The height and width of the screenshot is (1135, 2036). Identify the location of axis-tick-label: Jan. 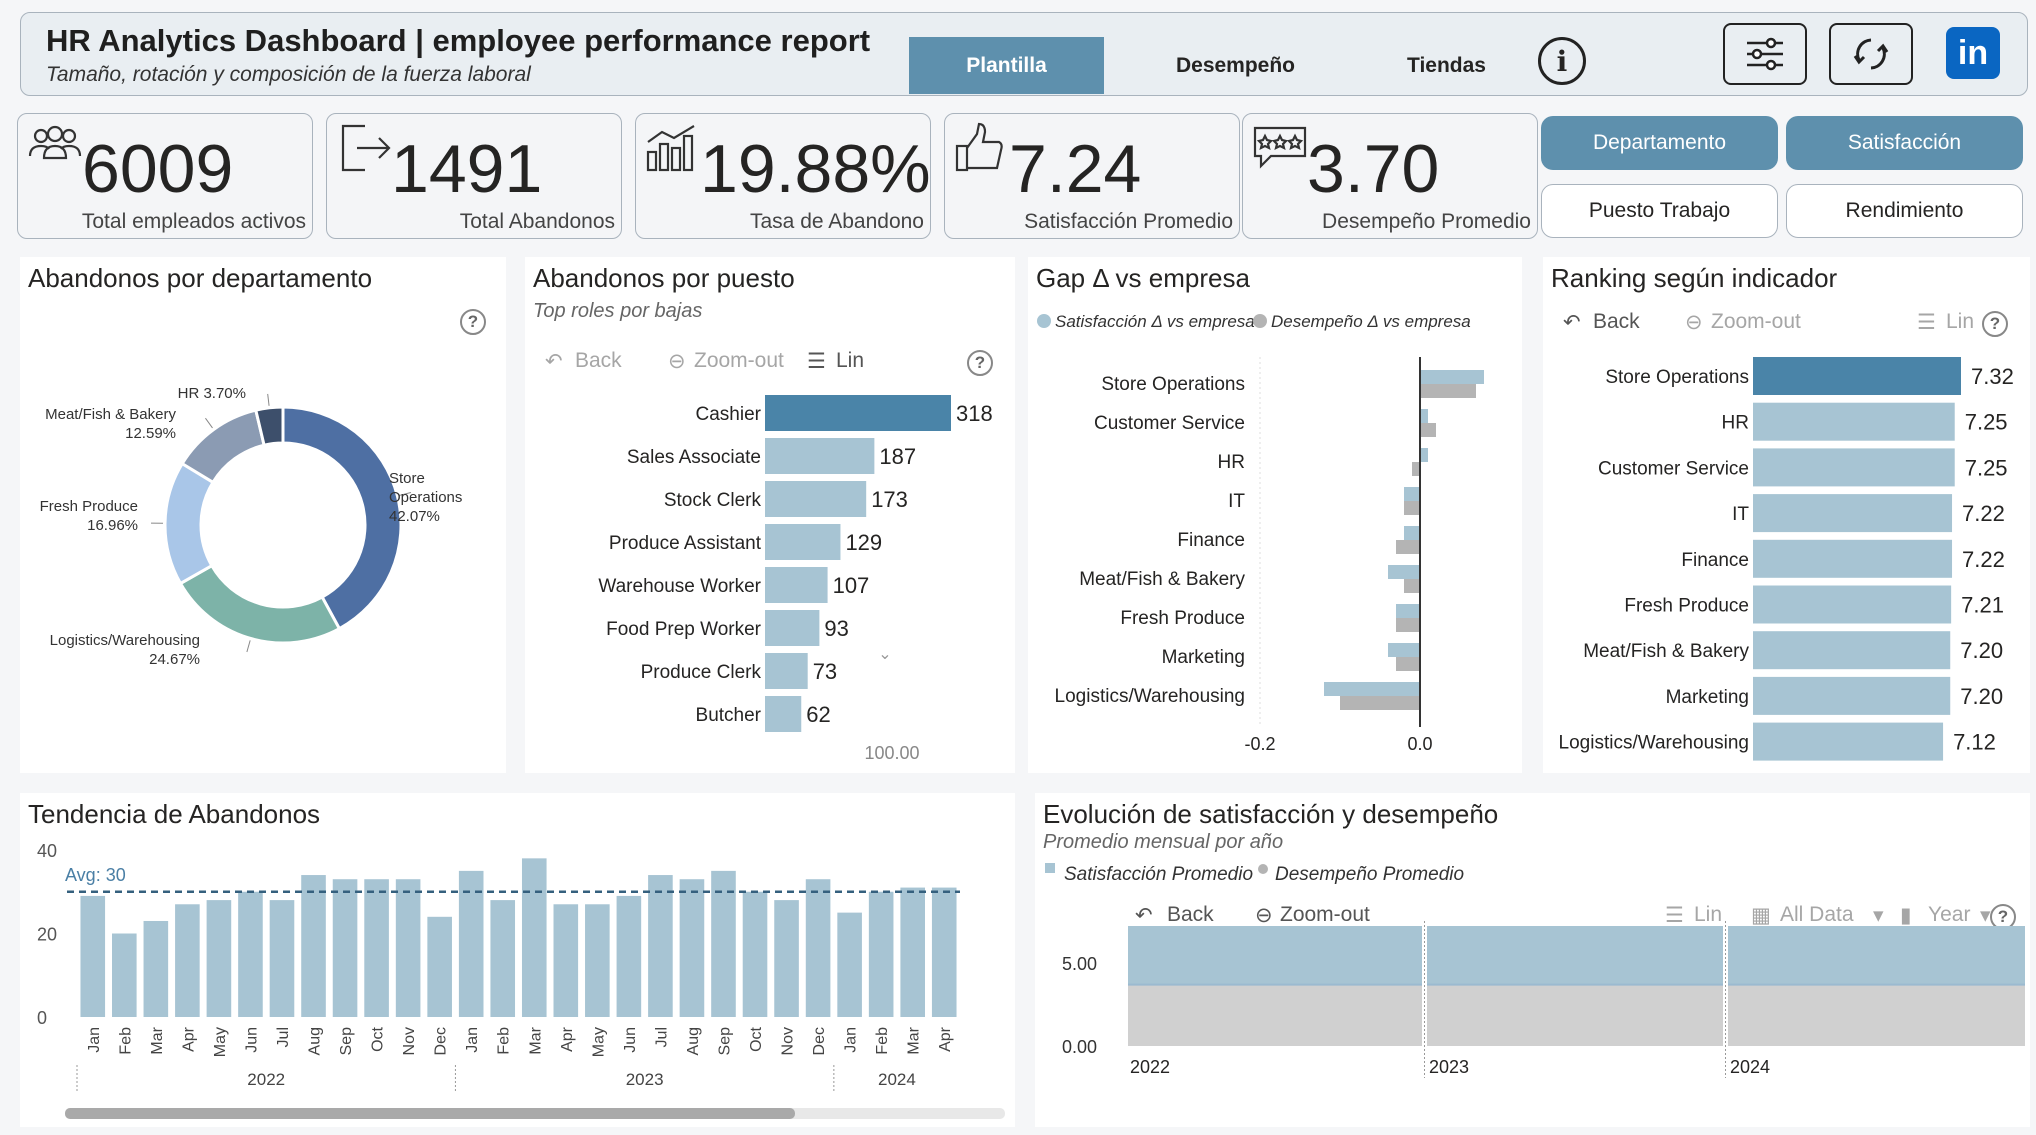
(851, 1040).